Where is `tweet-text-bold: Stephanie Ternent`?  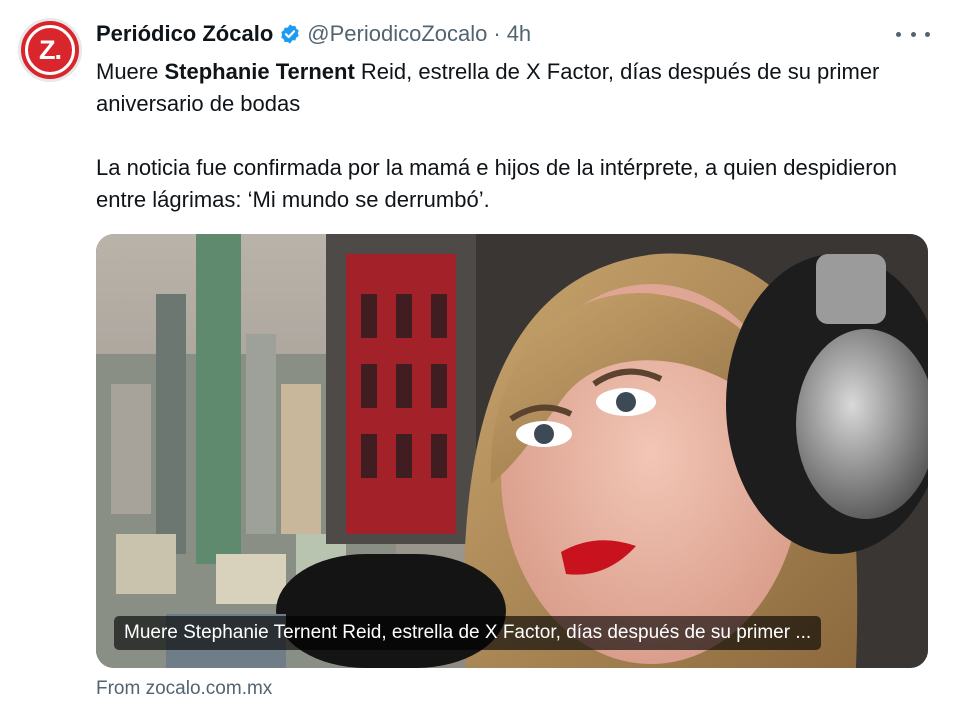 tweet-text-bold: Stephanie Ternent is located at coordinates (259, 71).